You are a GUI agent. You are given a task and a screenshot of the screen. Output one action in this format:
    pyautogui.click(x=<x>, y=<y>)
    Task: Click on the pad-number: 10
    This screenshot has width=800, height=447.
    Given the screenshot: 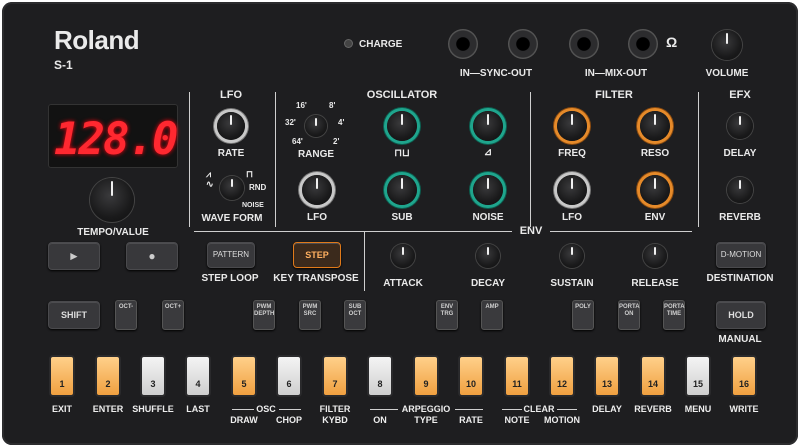 What is the action you would take?
    pyautogui.click(x=470, y=384)
    